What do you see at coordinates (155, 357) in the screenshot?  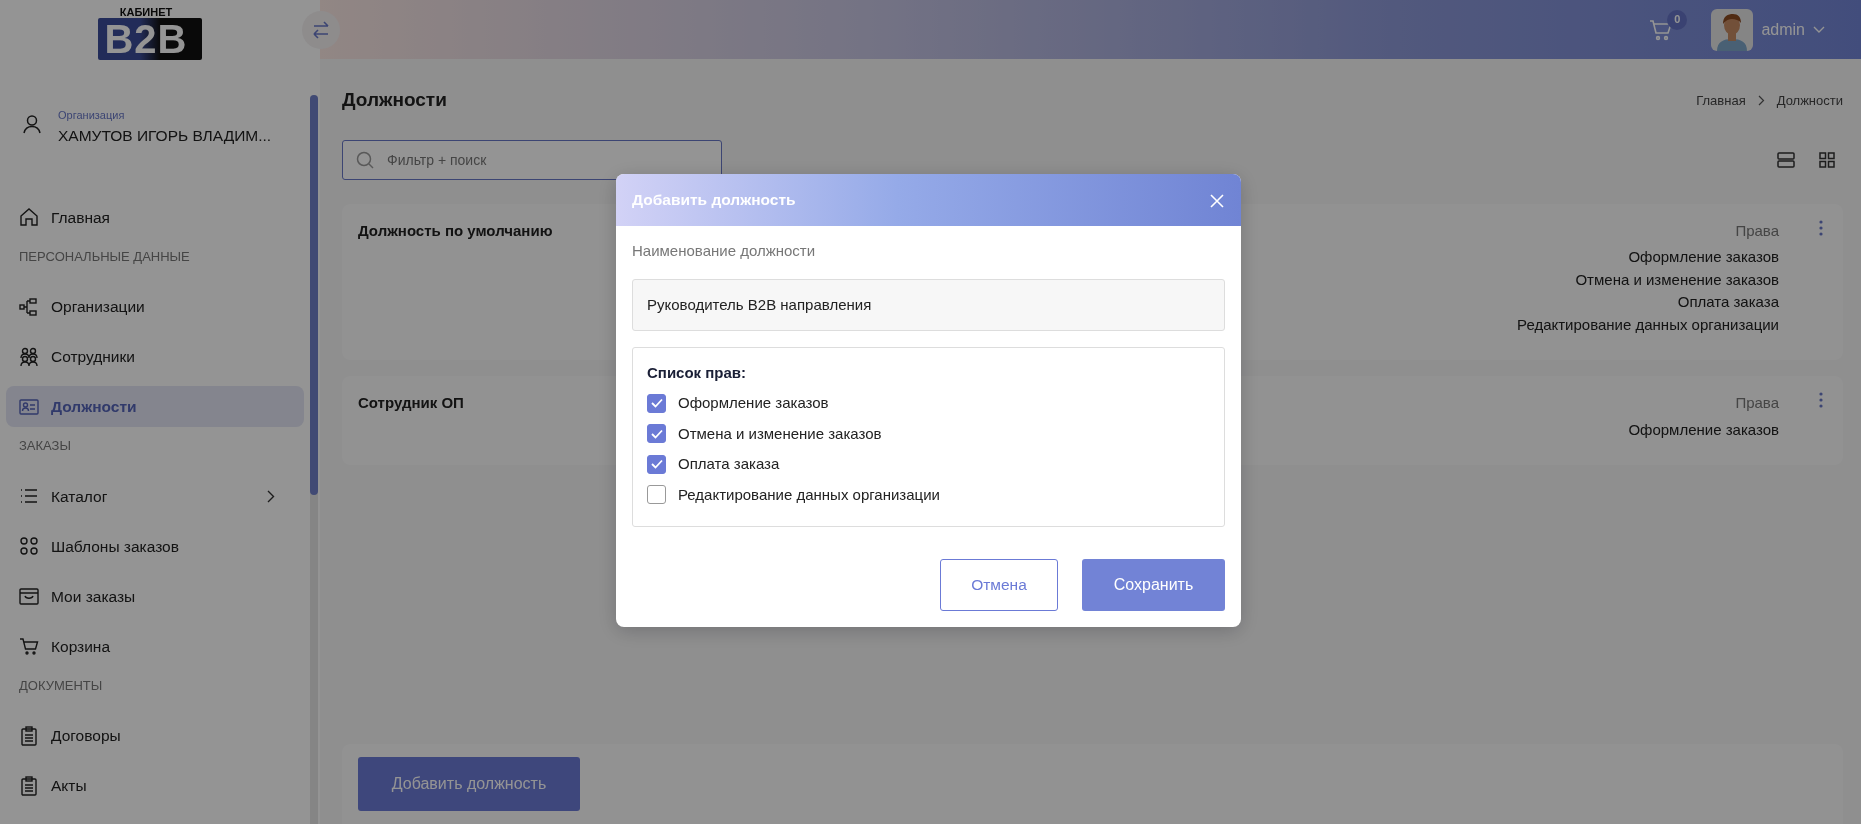 I see `sidebar-item: Сотрудники` at bounding box center [155, 357].